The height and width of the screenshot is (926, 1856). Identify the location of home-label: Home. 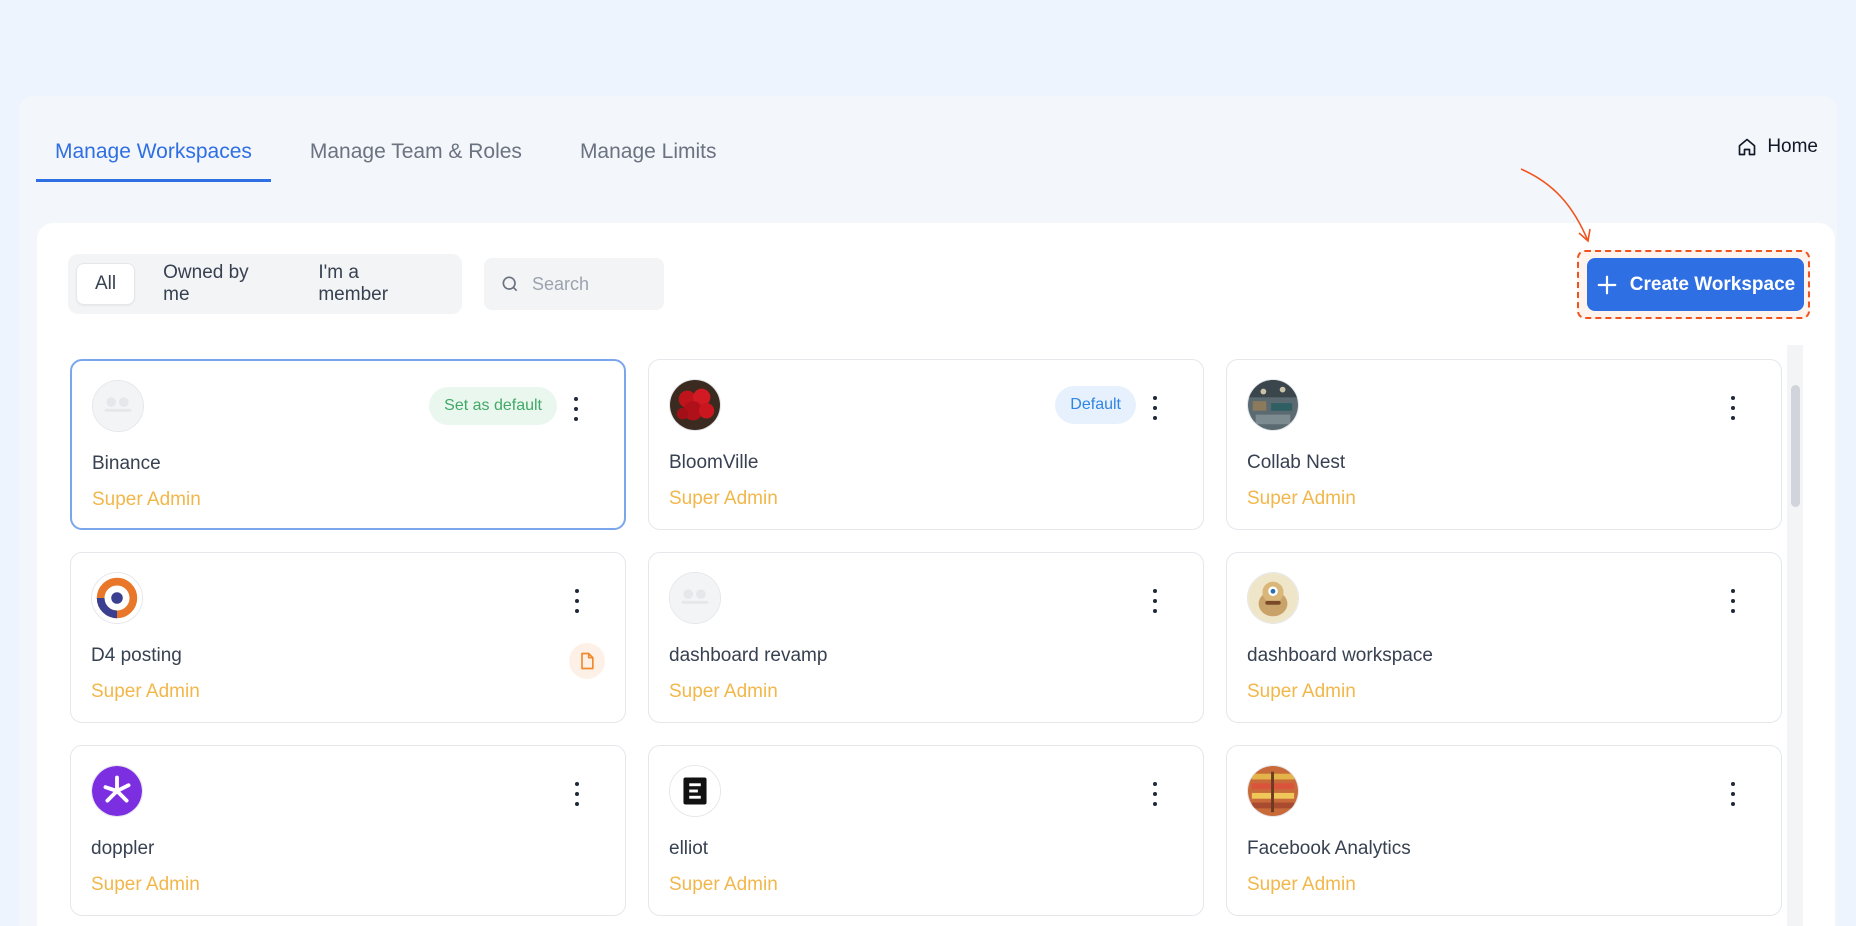
(1792, 146).